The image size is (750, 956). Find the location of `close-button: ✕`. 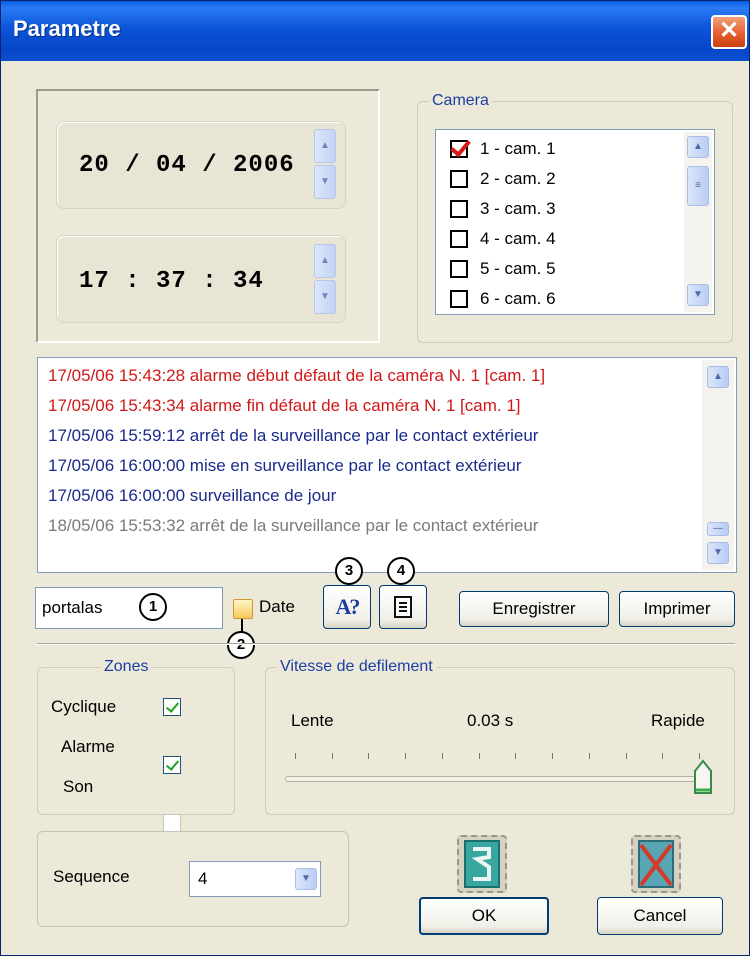

close-button: ✕ is located at coordinates (729, 32).